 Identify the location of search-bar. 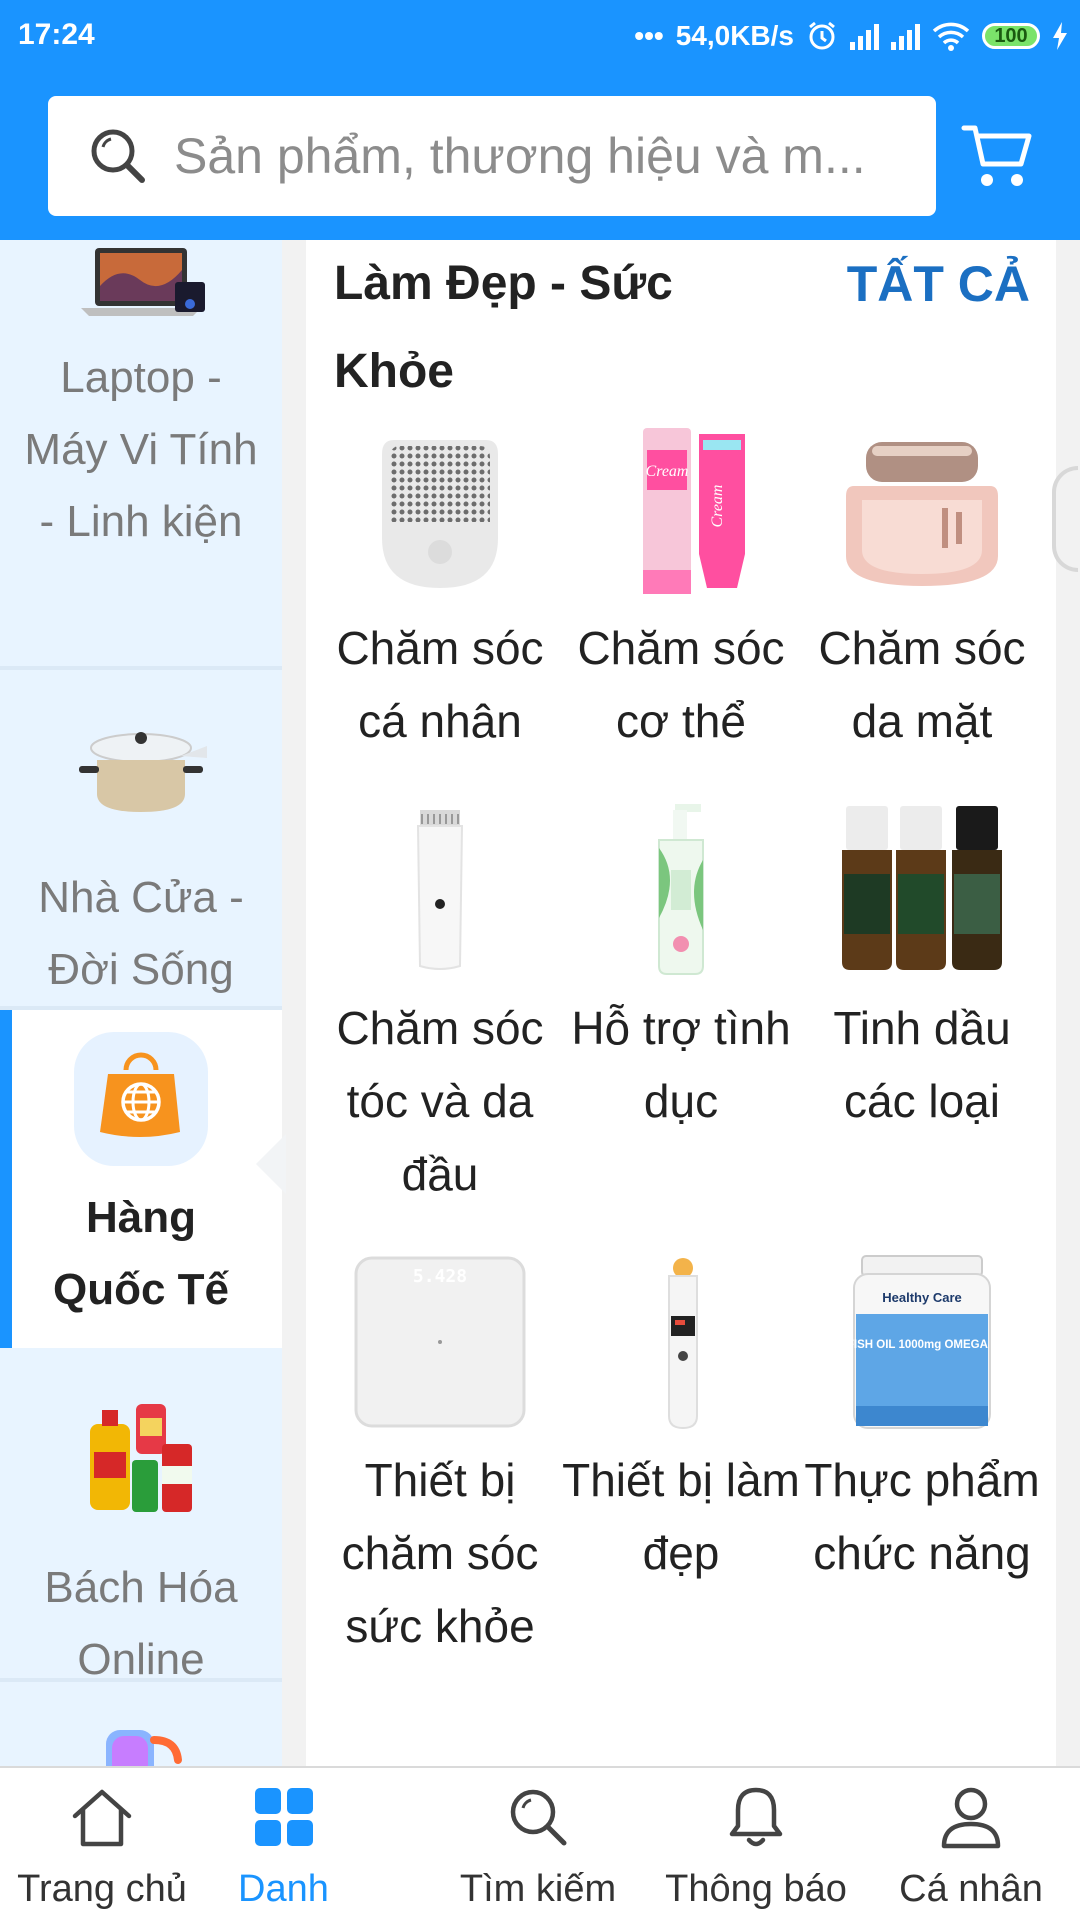
(492, 156).